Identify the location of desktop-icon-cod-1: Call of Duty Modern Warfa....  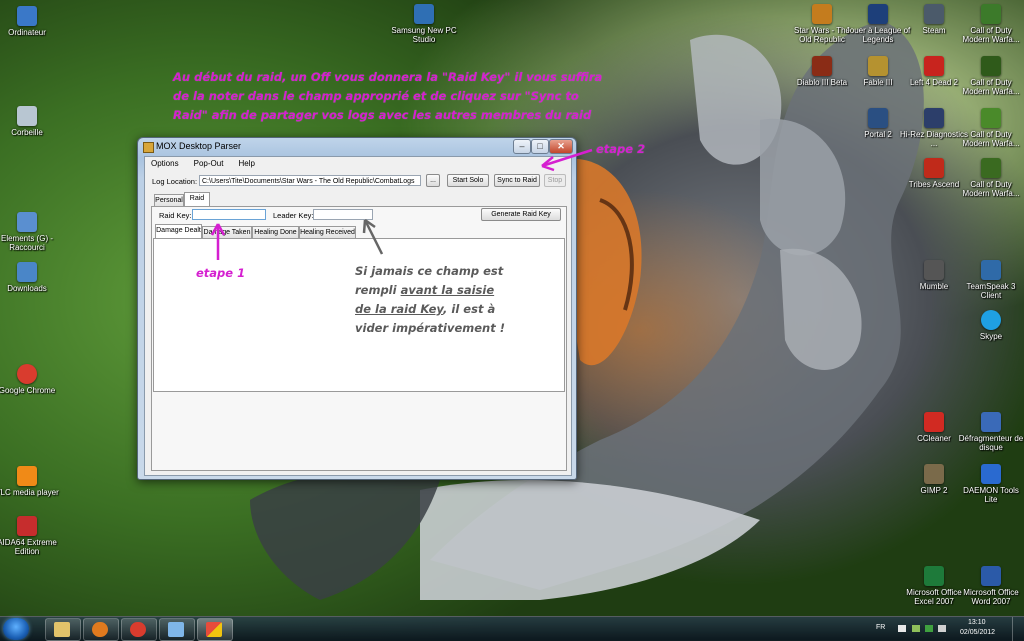
(990, 24).